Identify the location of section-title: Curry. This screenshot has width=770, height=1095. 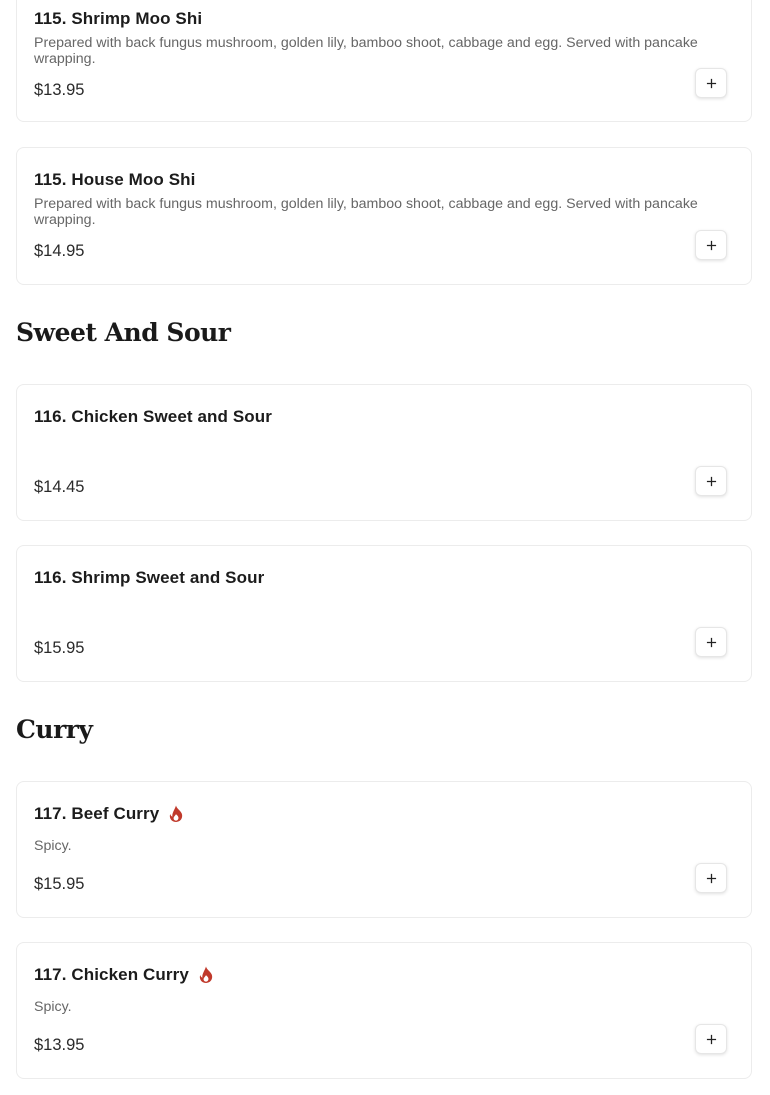
(54, 729).